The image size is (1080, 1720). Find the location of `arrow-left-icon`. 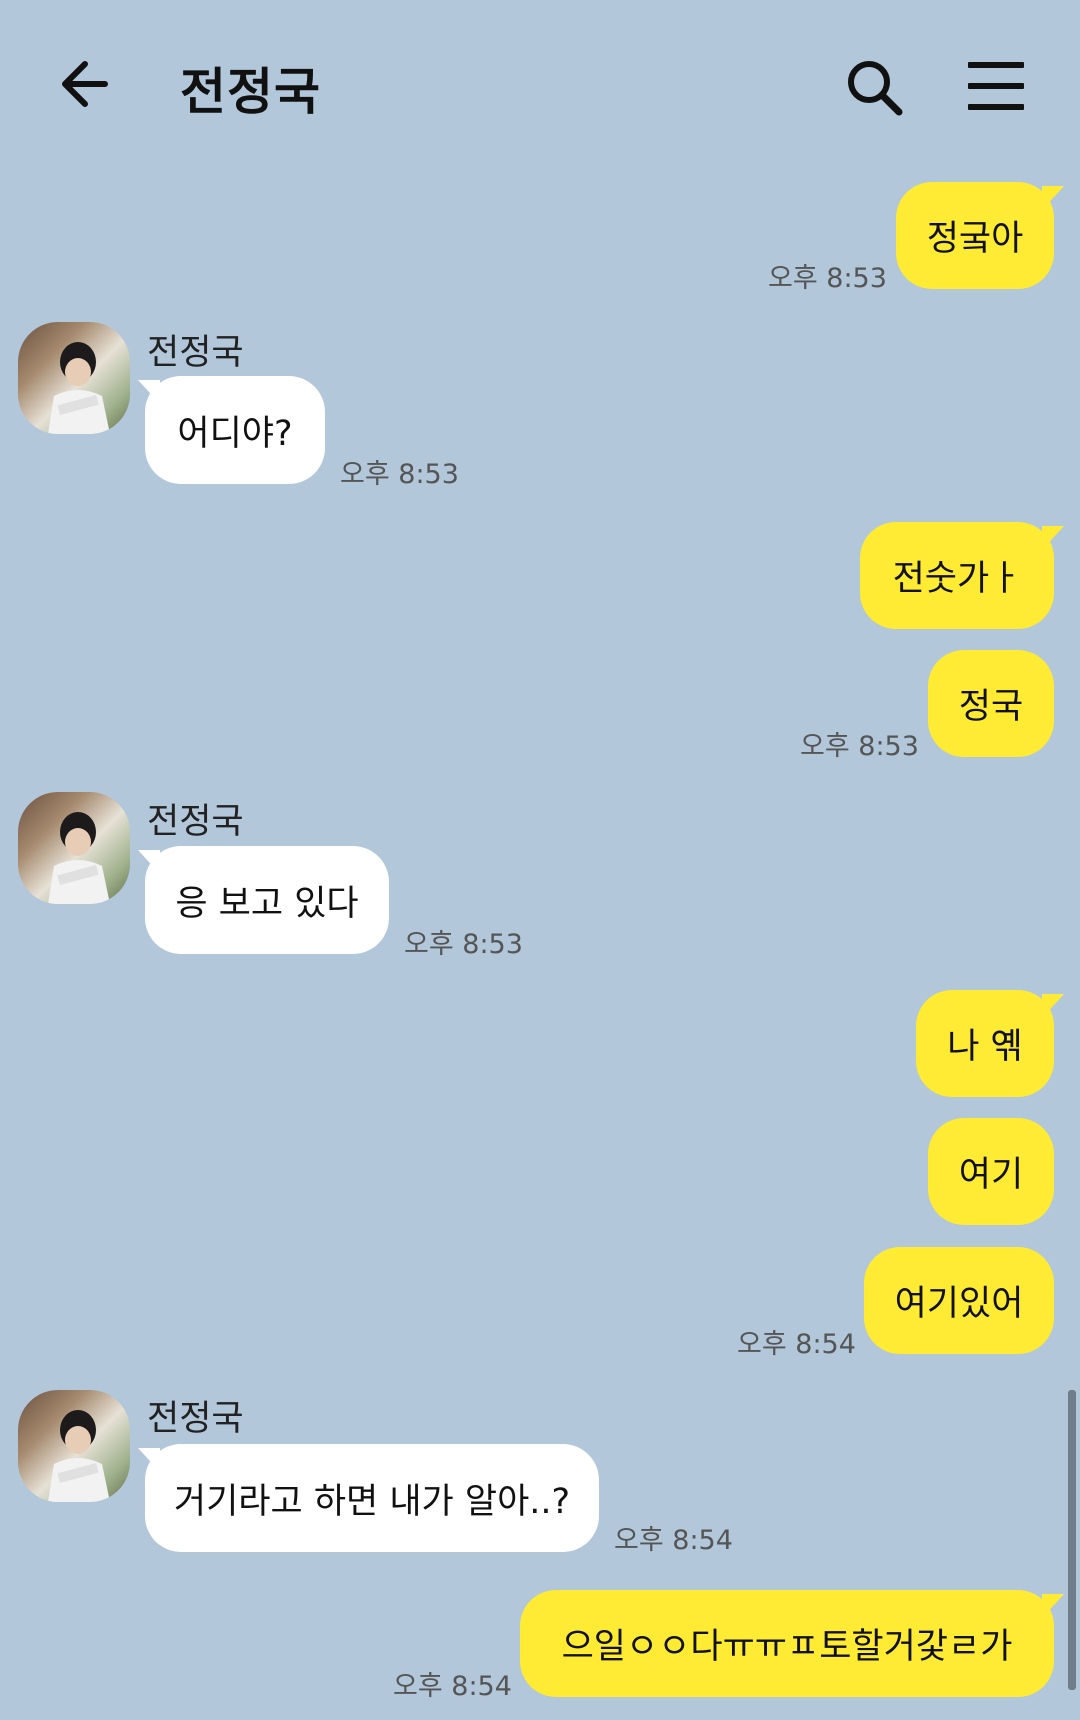

arrow-left-icon is located at coordinates (85, 84).